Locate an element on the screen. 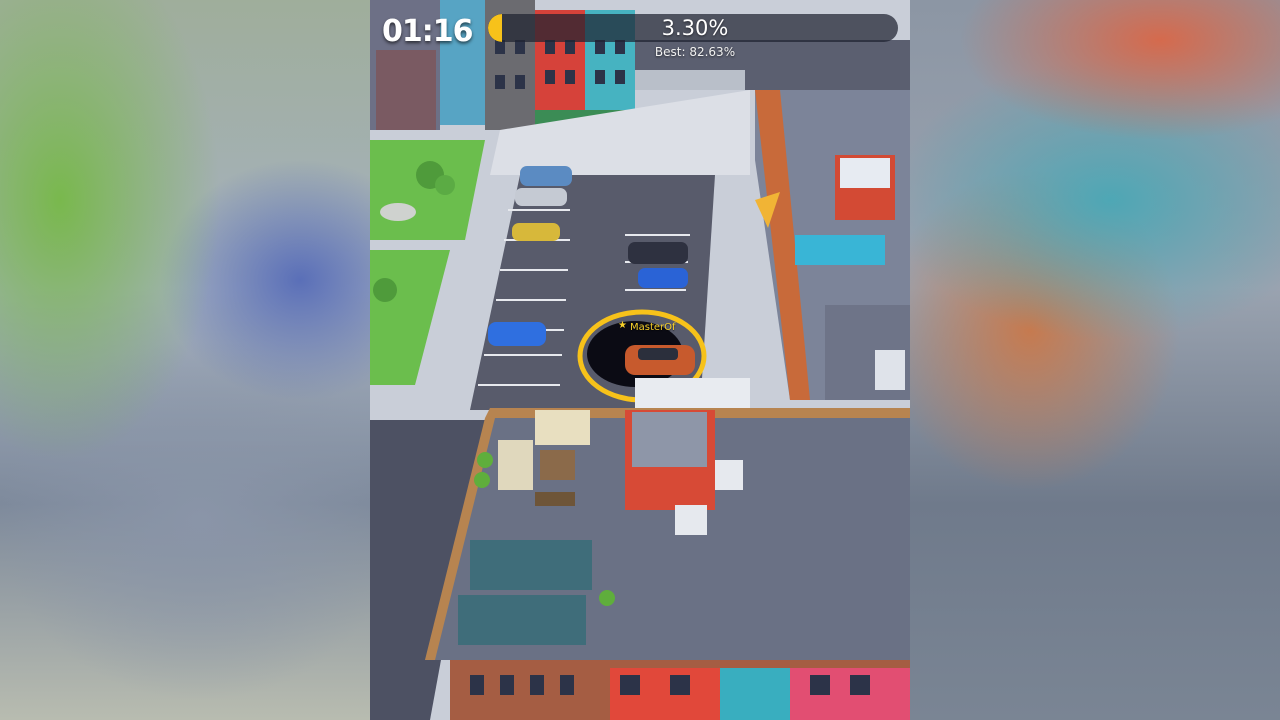 The image size is (1280, 720). car-black is located at coordinates (658, 253).